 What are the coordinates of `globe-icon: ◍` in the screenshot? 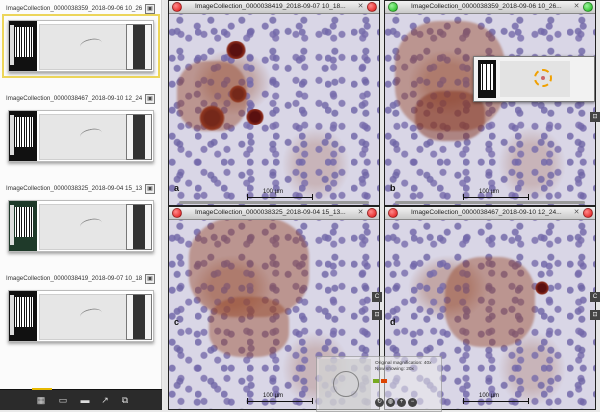 It's located at (390, 402).